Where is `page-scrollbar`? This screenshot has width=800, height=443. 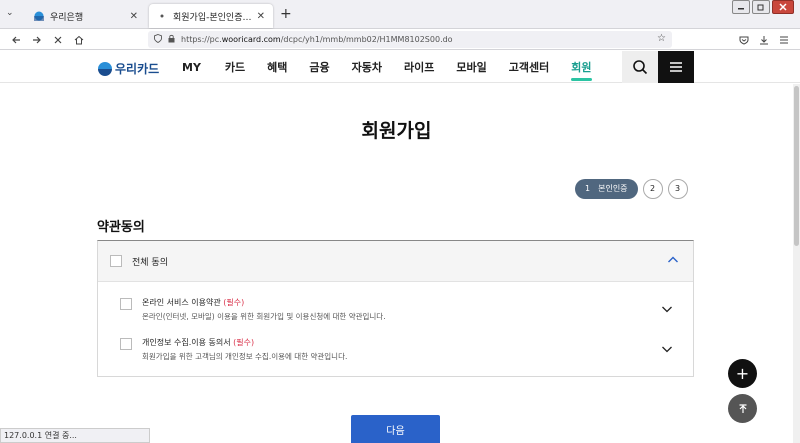
page-scrollbar is located at coordinates (796, 263).